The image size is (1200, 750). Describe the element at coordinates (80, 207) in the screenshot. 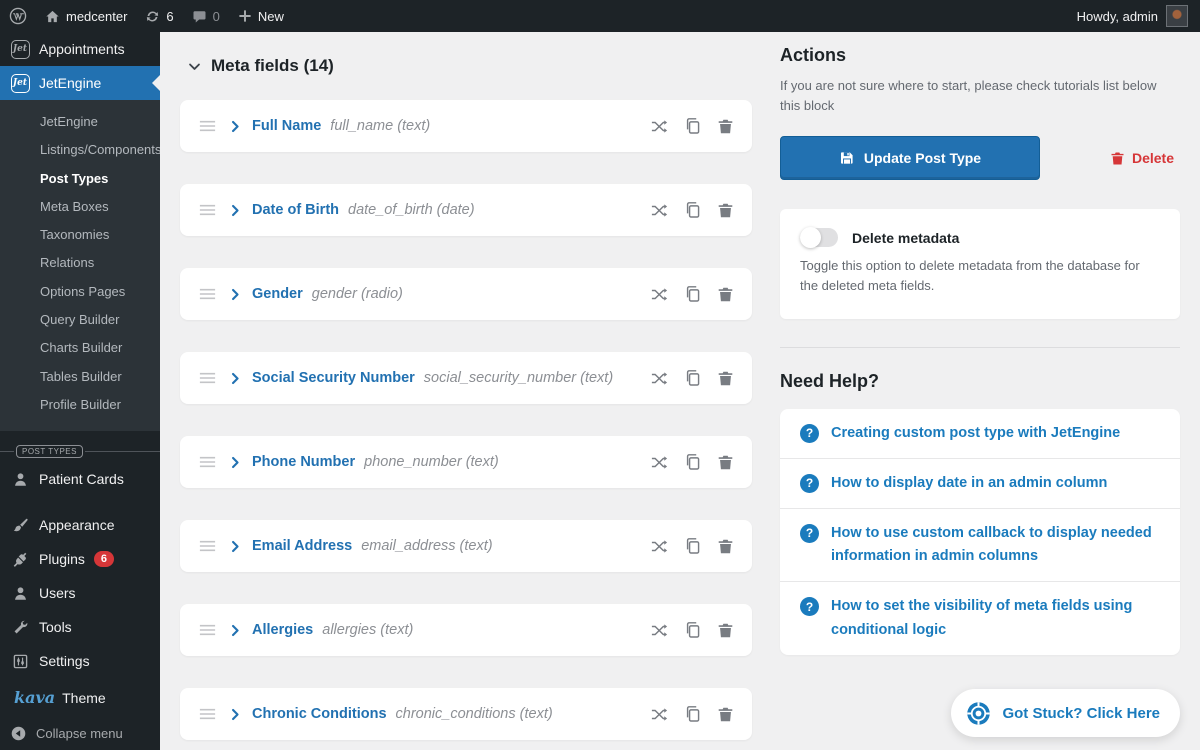

I see `sidebar-subitem-meta-boxes: Meta Boxes` at that location.